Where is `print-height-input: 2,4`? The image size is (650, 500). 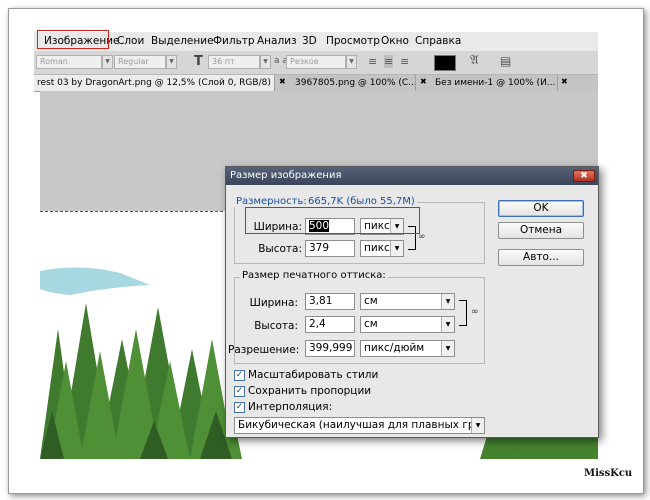
print-height-input: 2,4 is located at coordinates (330, 324).